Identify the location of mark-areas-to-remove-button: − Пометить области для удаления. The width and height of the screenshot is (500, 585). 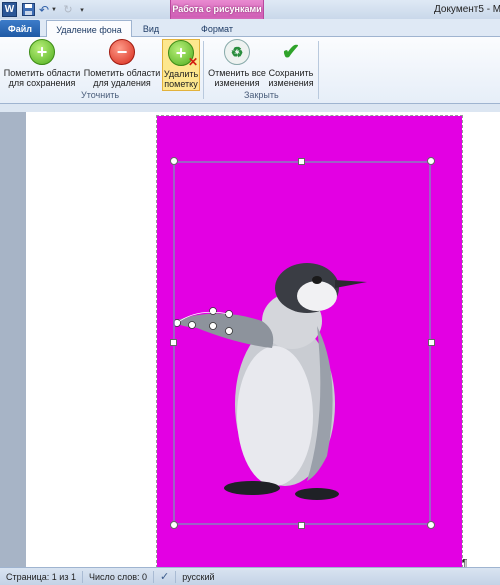
(122, 63).